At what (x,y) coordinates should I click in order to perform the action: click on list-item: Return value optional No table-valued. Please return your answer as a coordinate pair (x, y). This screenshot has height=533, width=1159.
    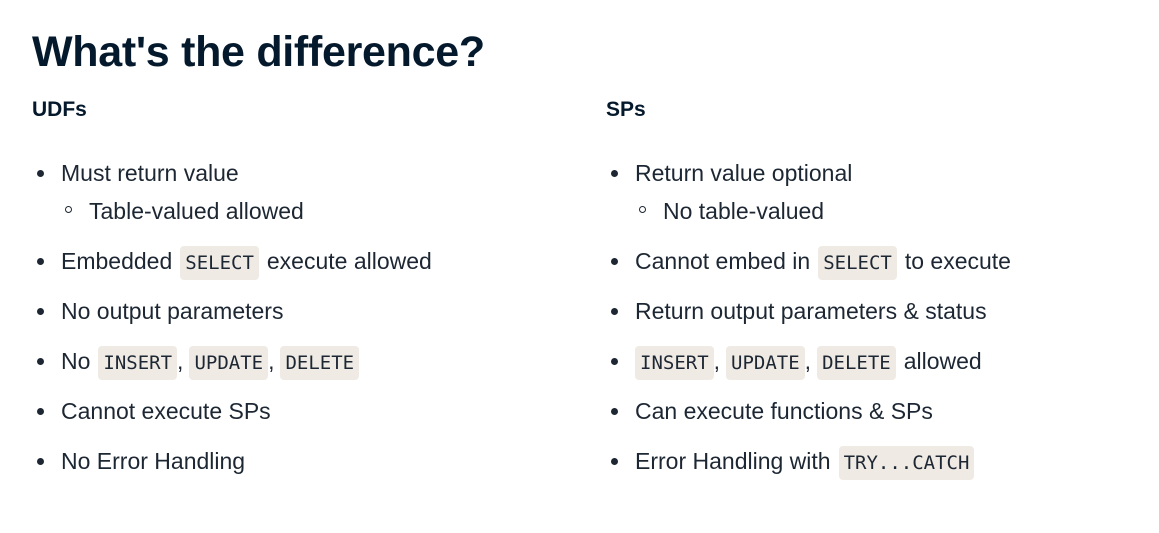
    Looking at the image, I should click on (876, 192).